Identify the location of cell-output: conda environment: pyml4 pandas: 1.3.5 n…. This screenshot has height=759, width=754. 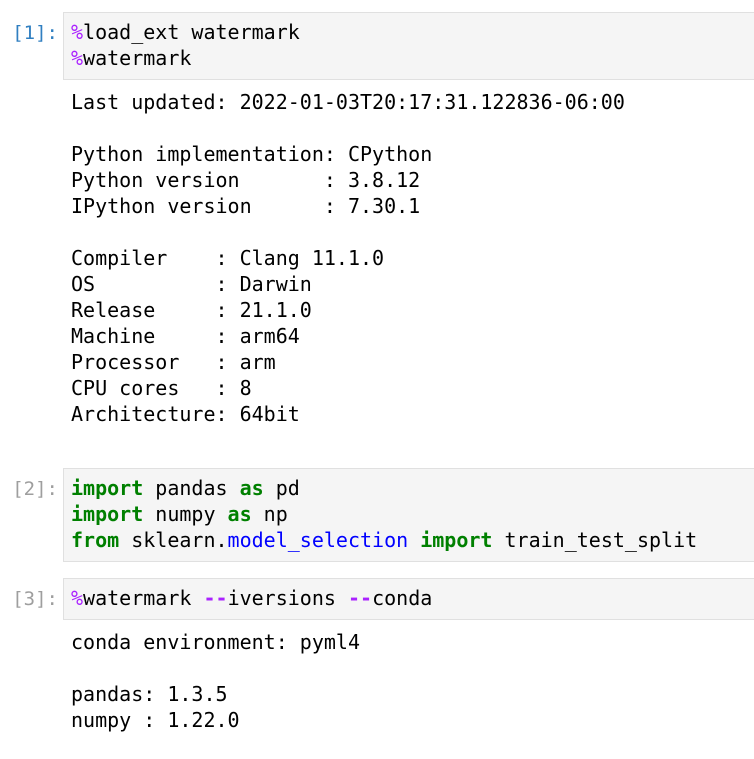
(412, 681).